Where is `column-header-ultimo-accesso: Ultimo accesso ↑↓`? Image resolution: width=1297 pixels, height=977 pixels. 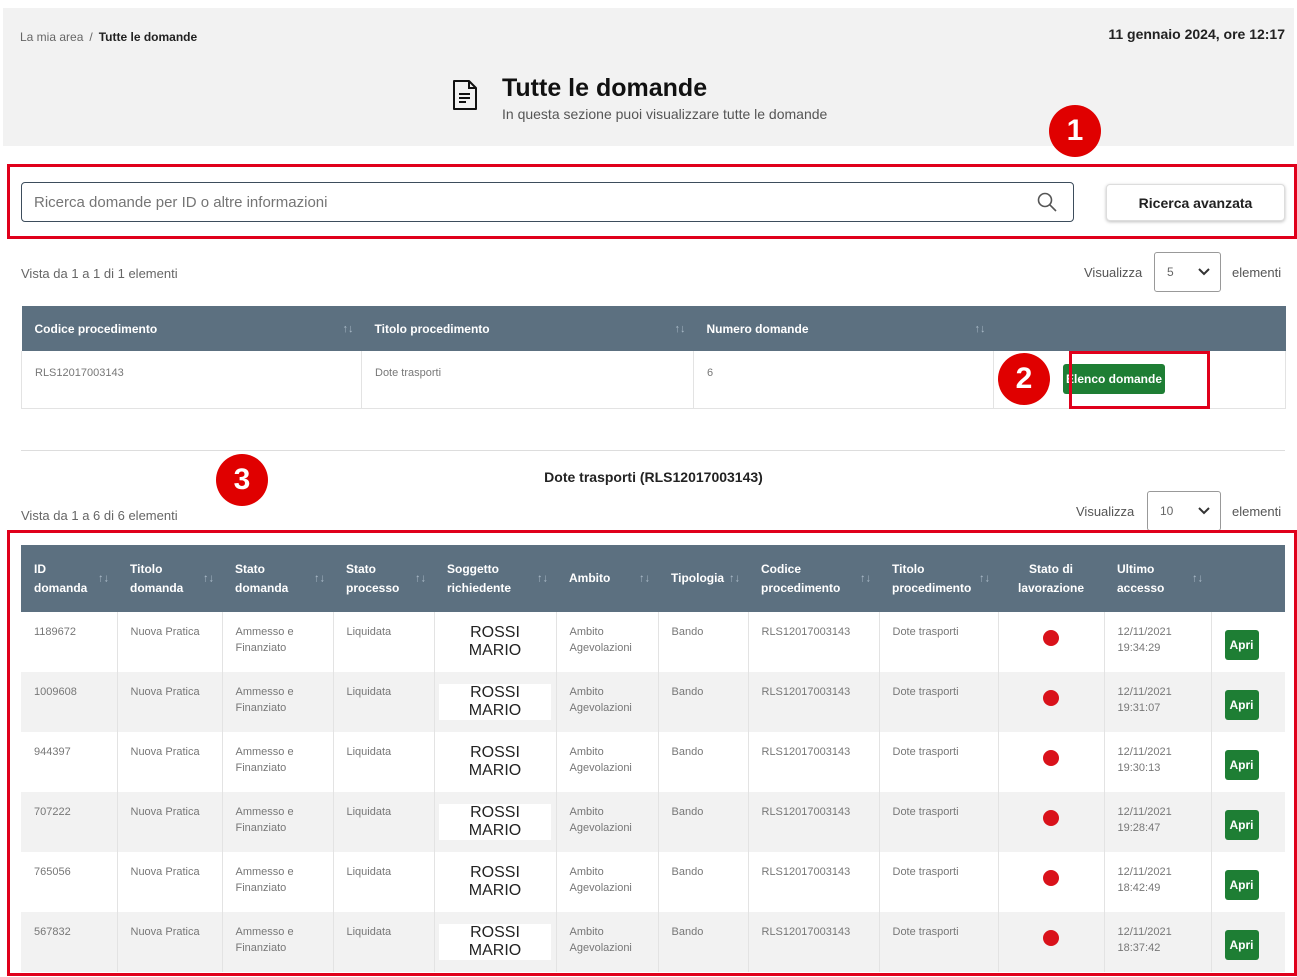 column-header-ultimo-accesso: Ultimo accesso ↑↓ is located at coordinates (1157, 578).